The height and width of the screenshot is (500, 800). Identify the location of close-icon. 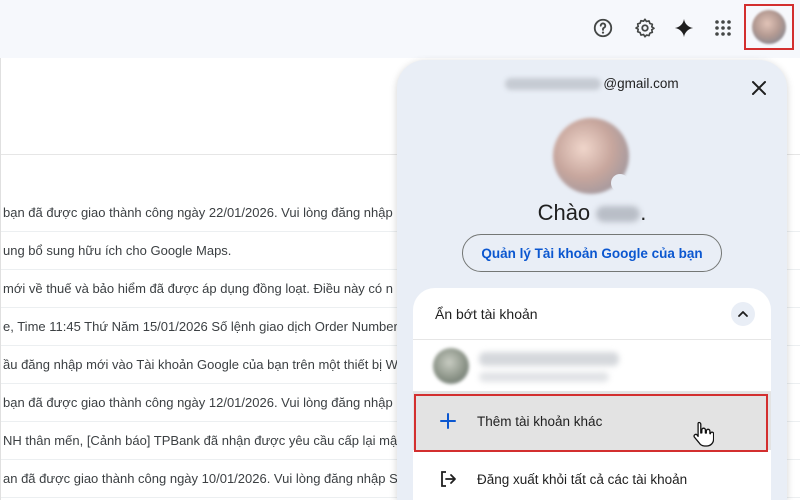
(759, 88).